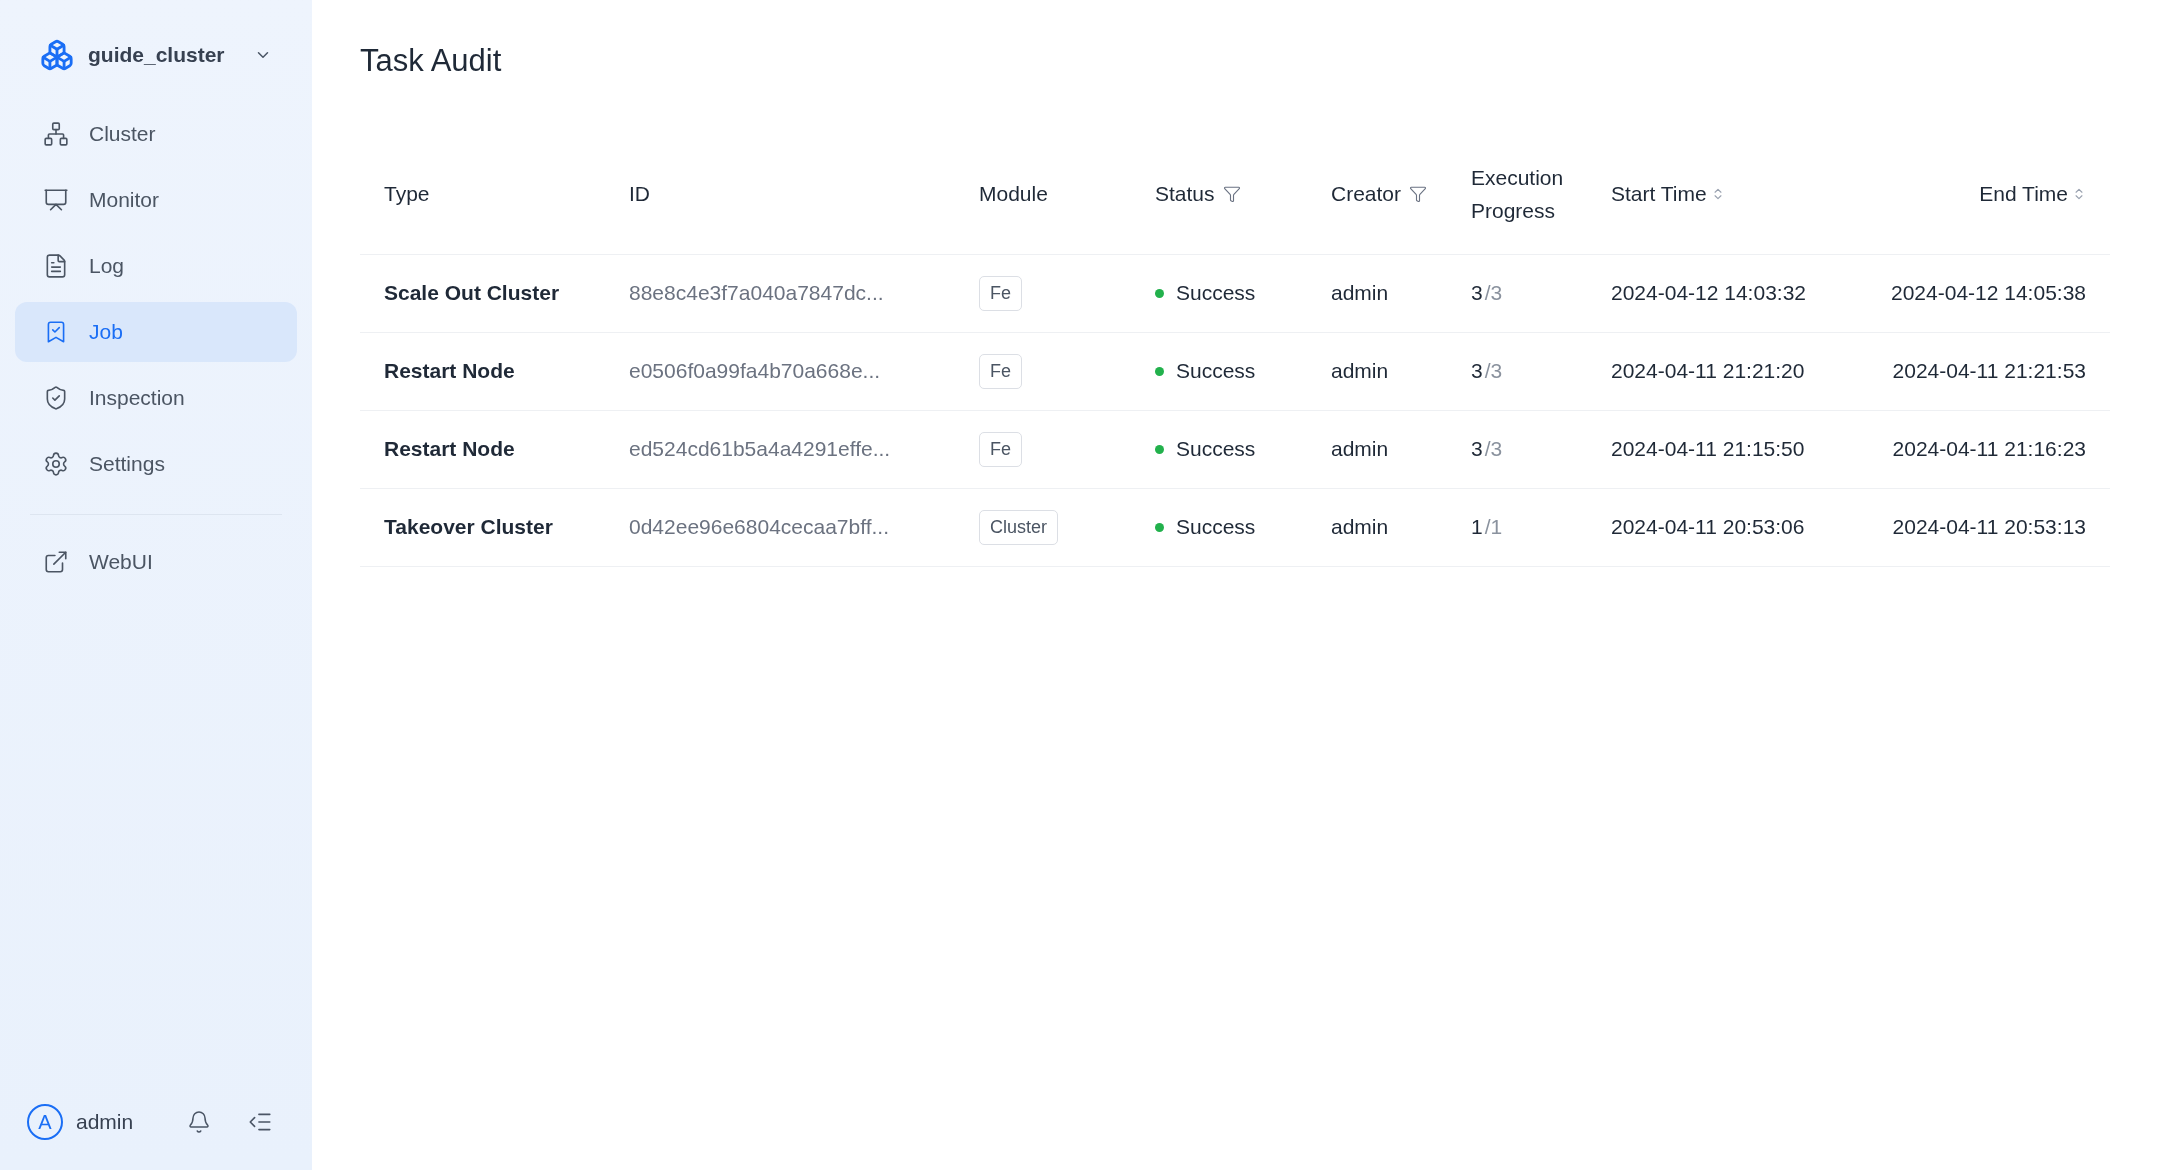 The image size is (2160, 1170). What do you see at coordinates (57, 55) in the screenshot?
I see `cubes-logo-icon` at bounding box center [57, 55].